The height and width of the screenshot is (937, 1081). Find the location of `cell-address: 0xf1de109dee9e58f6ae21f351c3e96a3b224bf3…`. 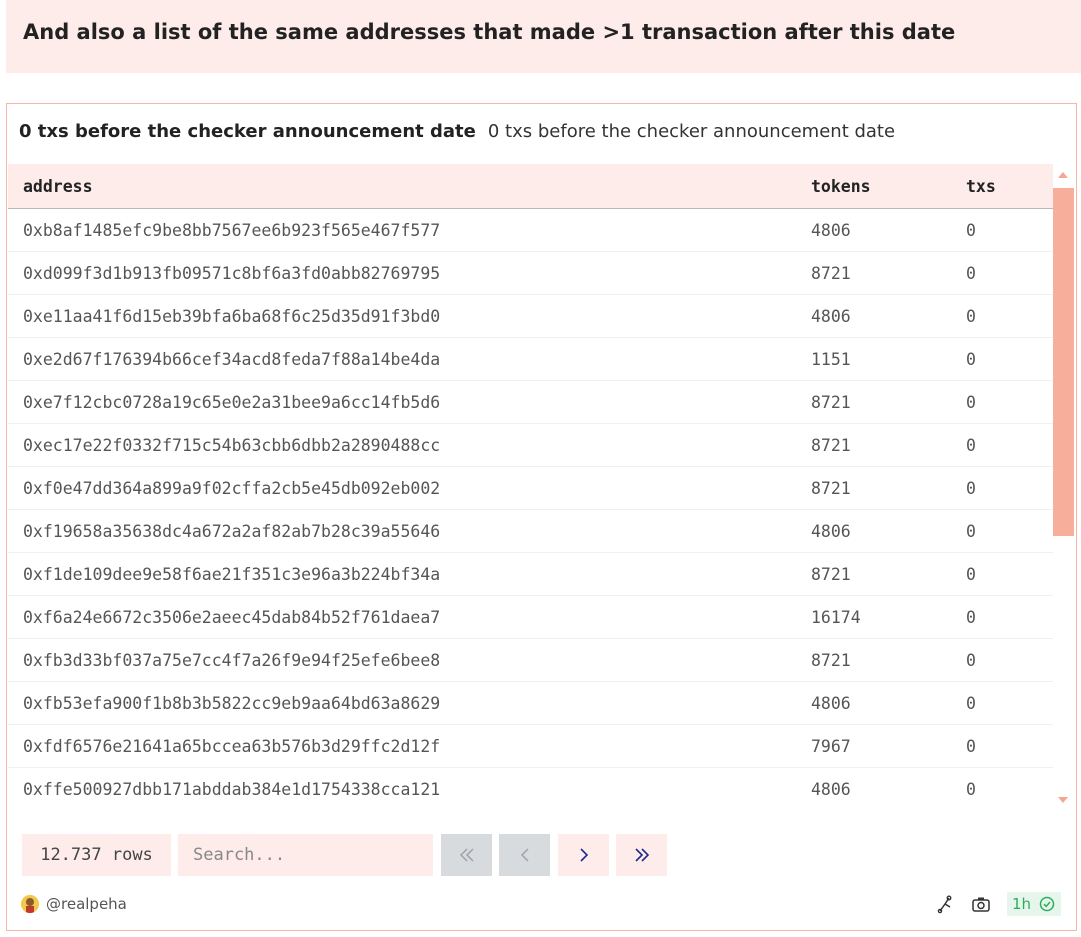

cell-address: 0xf1de109dee9e58f6ae21f351c3e96a3b224bf3… is located at coordinates (232, 574).